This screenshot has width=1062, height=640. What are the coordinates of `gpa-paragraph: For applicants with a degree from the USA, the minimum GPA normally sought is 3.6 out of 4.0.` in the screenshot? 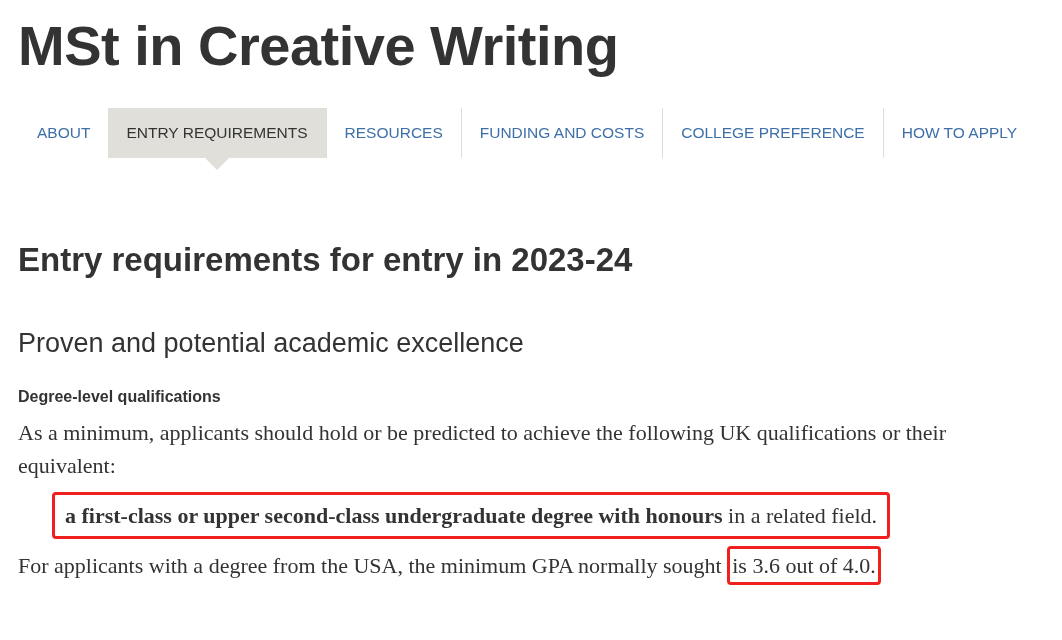 It's located at (518, 565).